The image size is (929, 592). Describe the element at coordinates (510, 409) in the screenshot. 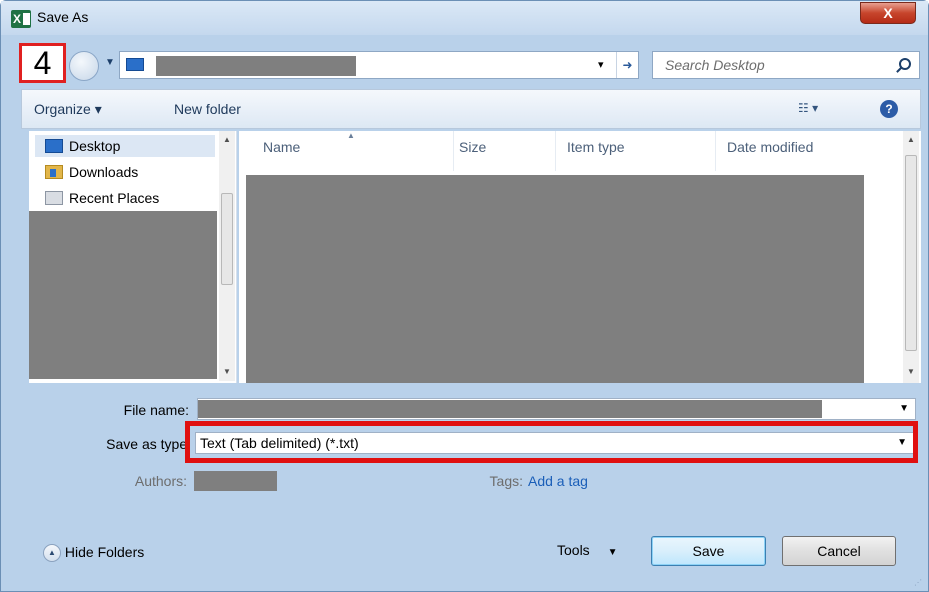

I see `file-name-value-redacted` at that location.